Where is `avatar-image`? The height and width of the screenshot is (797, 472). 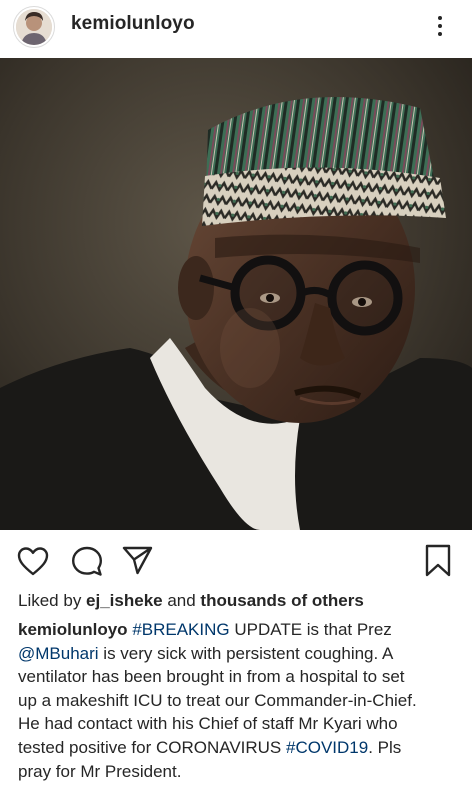 avatar-image is located at coordinates (34, 27).